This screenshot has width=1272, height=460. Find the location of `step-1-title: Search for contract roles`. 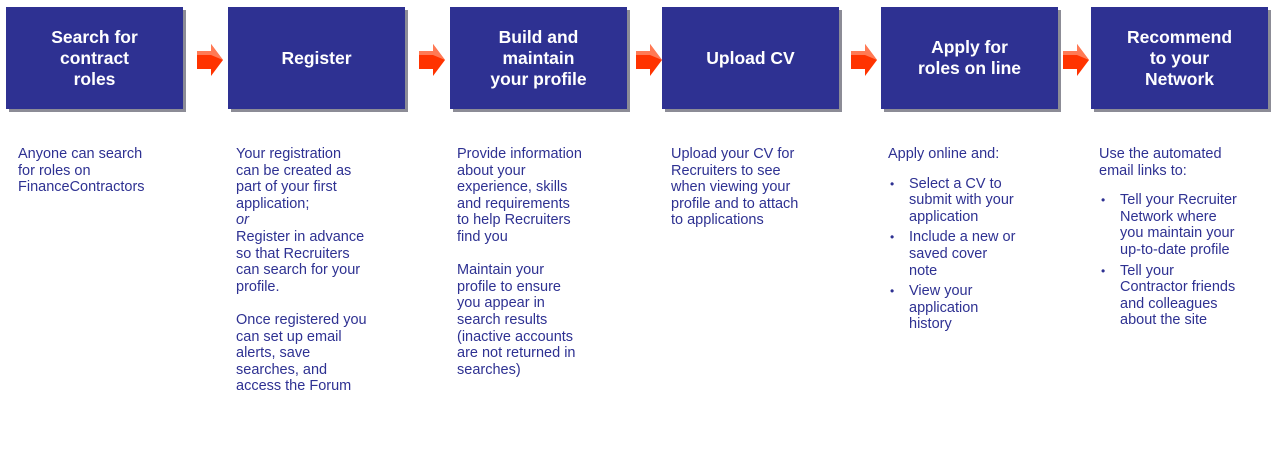

step-1-title: Search for contract roles is located at coordinates (94, 57).